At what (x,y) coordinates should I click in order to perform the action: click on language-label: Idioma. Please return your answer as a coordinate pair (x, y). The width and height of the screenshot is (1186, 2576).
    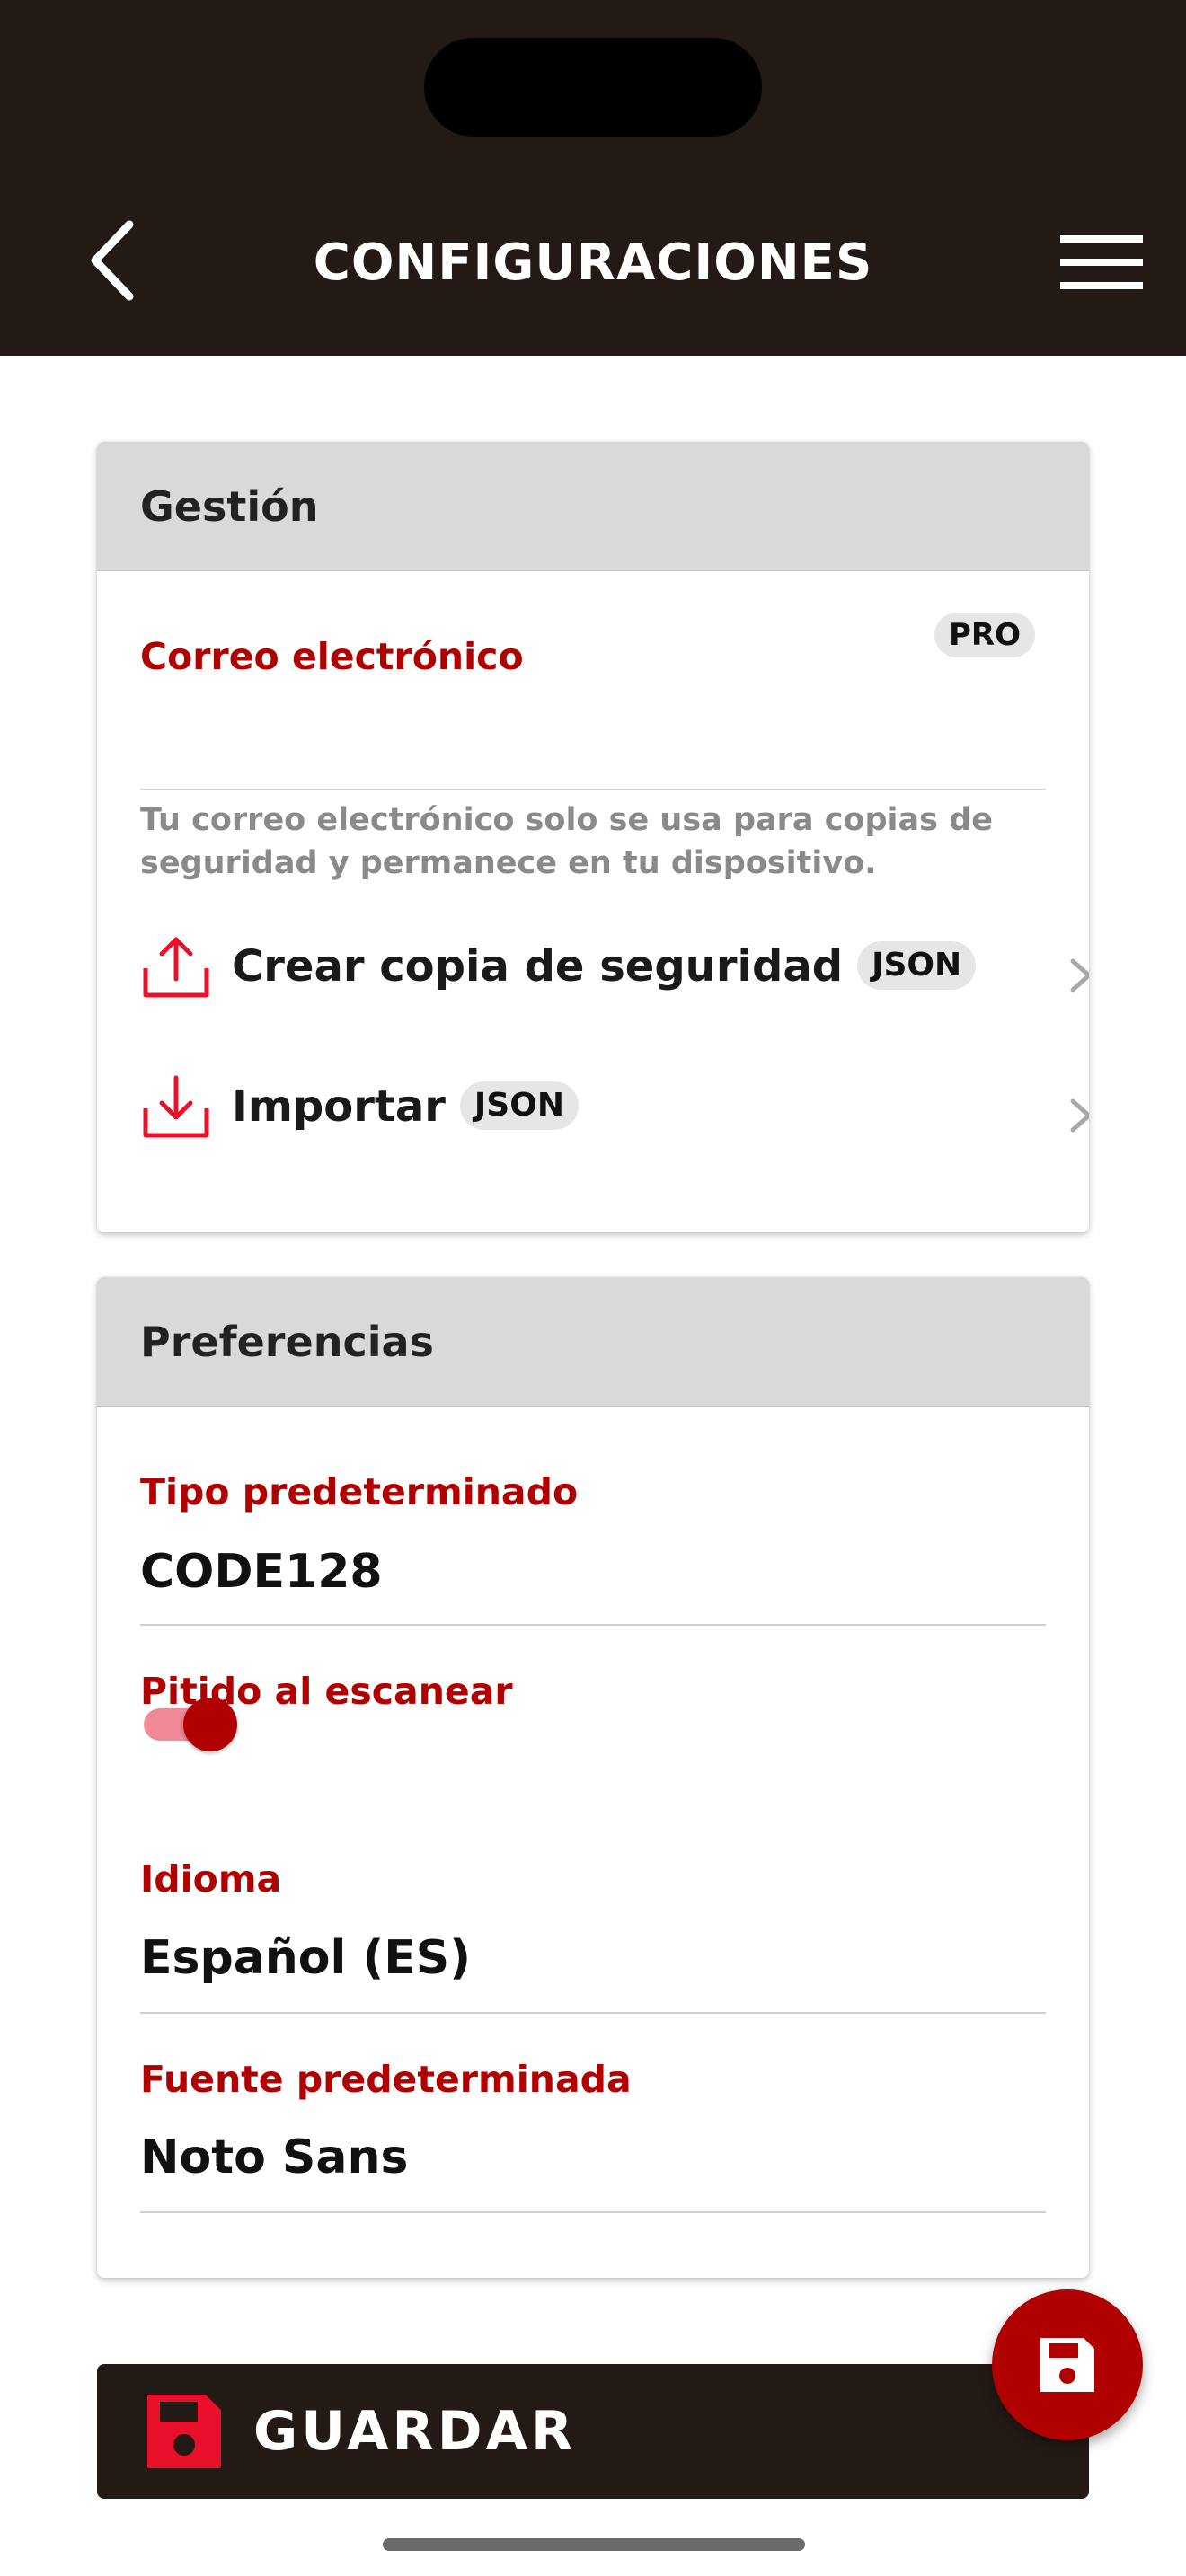
    Looking at the image, I should click on (211, 1879).